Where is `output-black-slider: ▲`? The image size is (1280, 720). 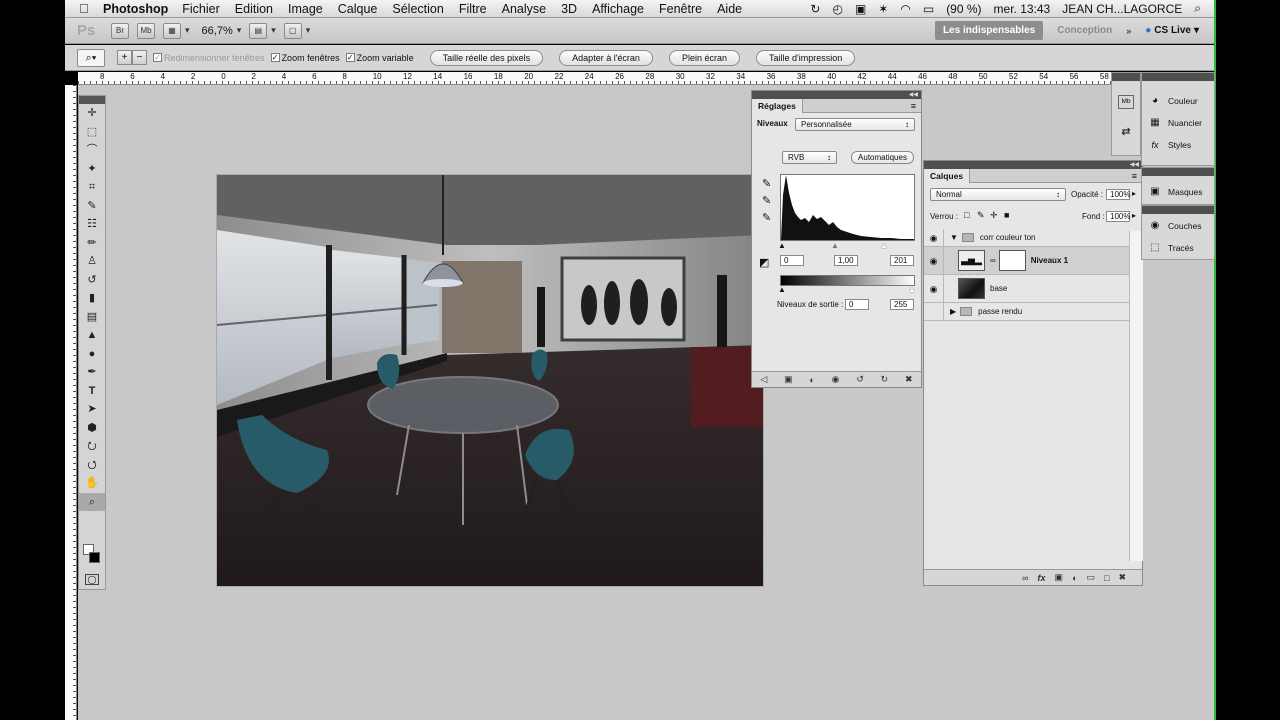 output-black-slider: ▲ is located at coordinates (782, 289).